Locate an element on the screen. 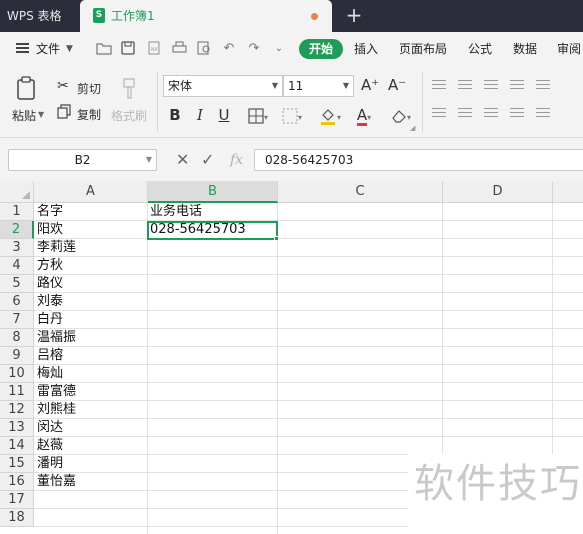 This screenshot has height=534, width=583. paste-button: 粘贴 is located at coordinates (24, 115).